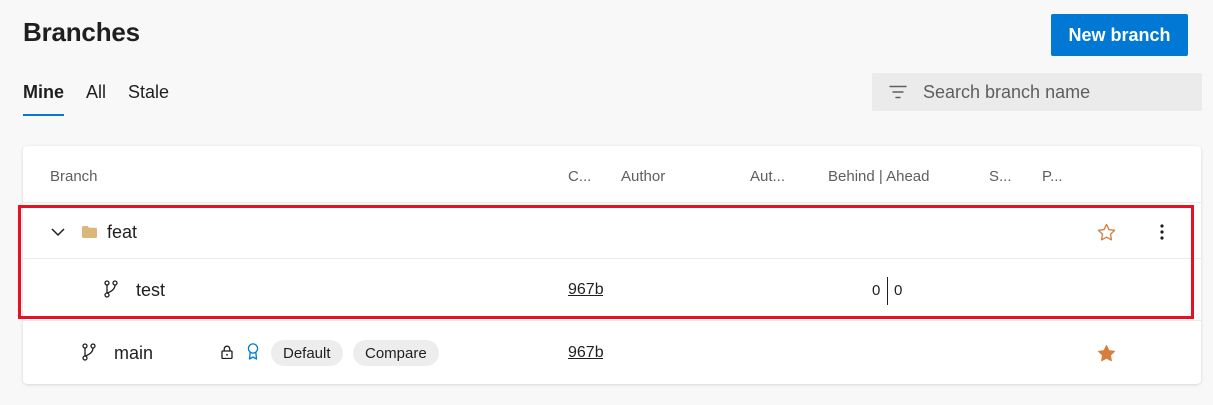  I want to click on column-header-behind-ahead: Behind | Ahead, so click(878, 176).